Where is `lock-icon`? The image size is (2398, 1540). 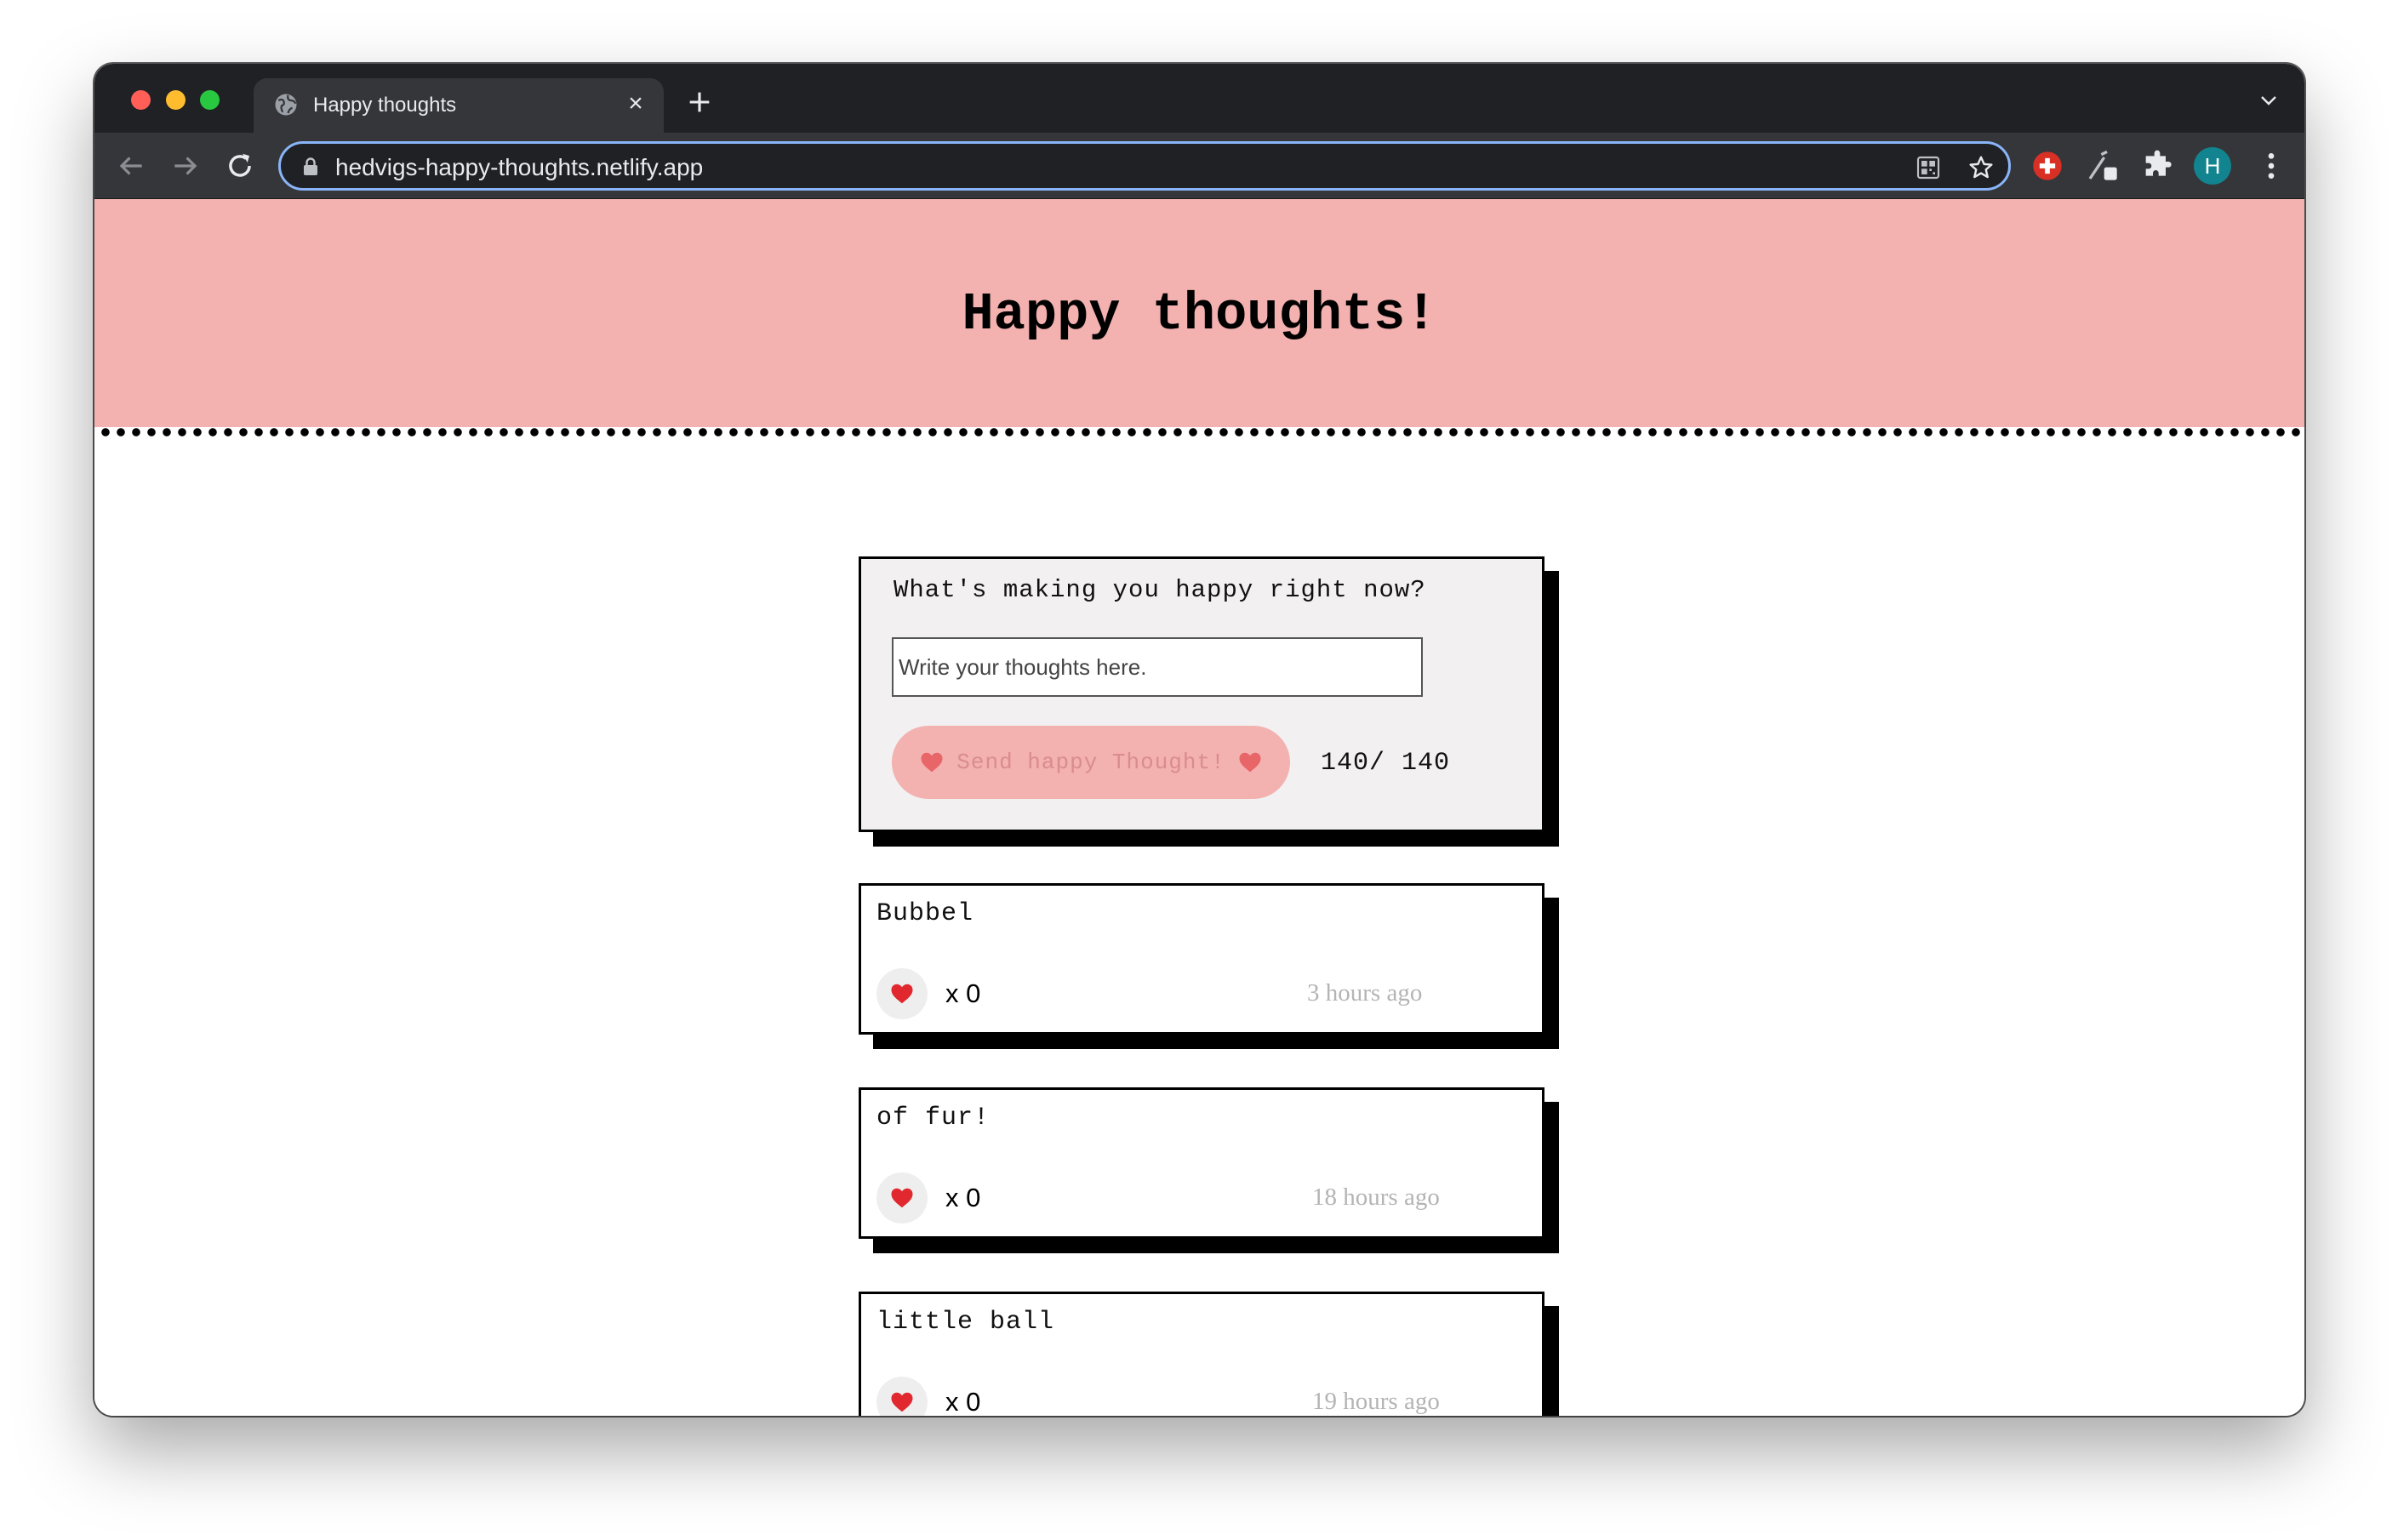 lock-icon is located at coordinates (310, 167).